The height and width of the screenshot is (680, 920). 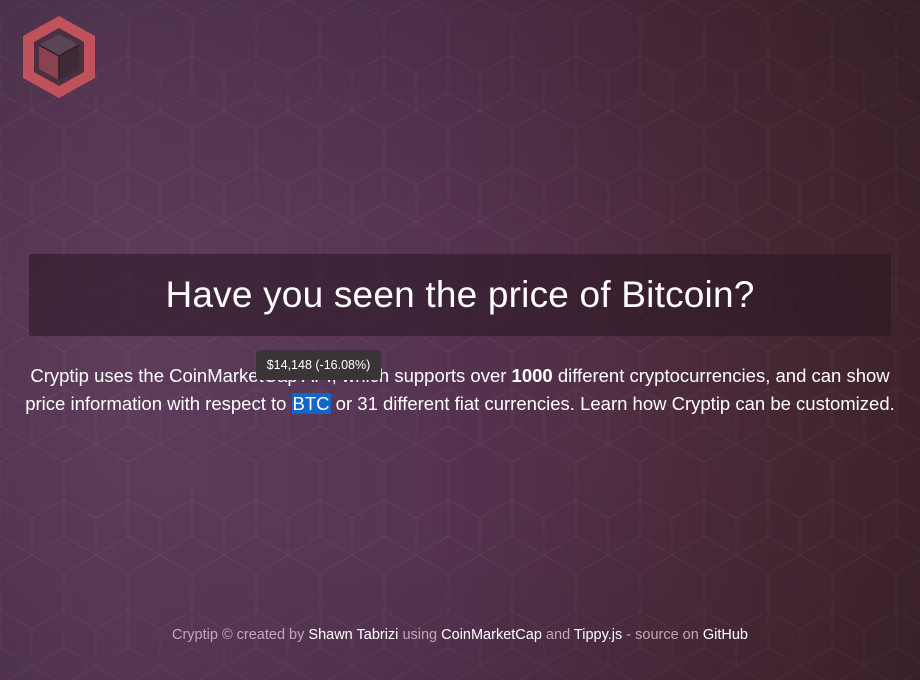 I want to click on page-title: Have you seen the price of Bitcoin?, so click(x=460, y=294).